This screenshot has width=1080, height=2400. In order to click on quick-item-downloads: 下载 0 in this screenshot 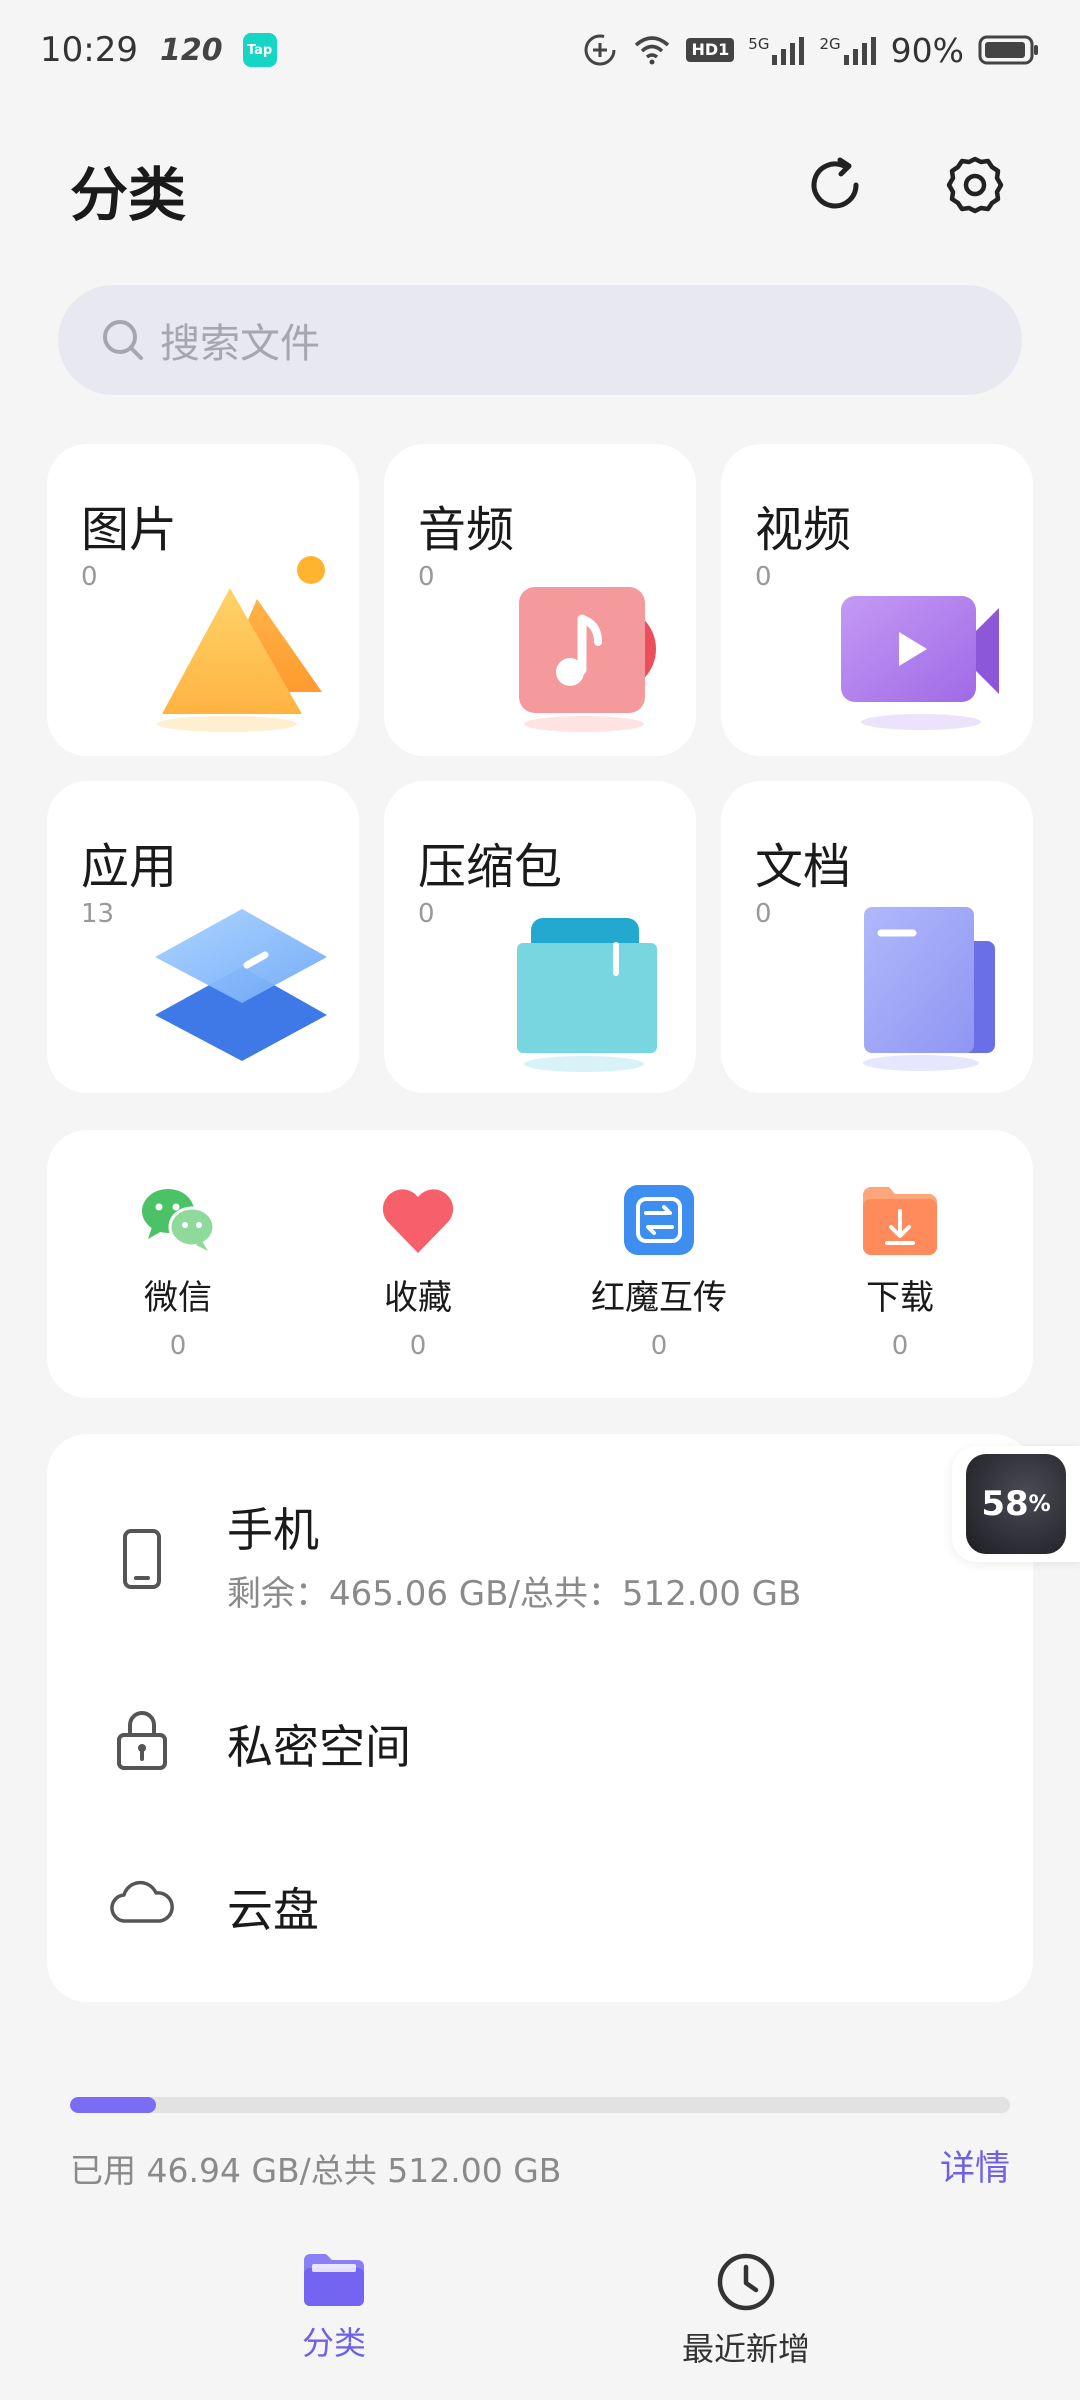, I will do `click(900, 1275)`.